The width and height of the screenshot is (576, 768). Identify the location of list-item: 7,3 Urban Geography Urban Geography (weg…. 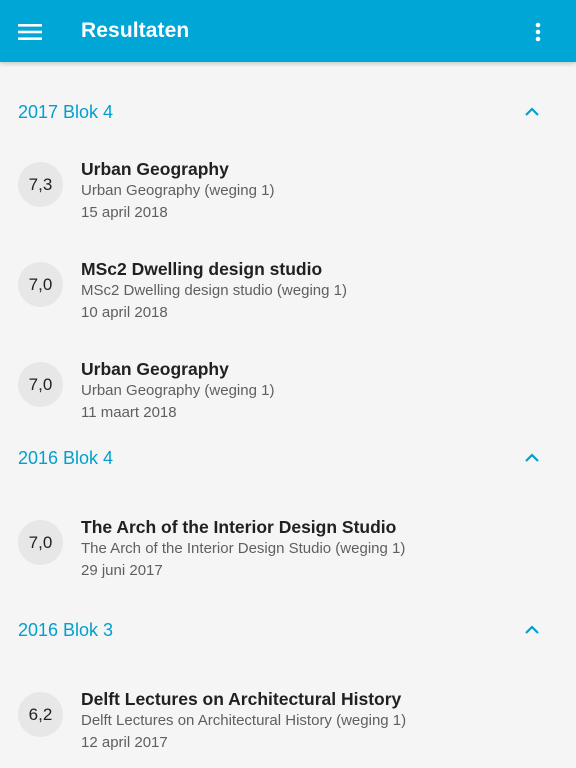
(288, 198).